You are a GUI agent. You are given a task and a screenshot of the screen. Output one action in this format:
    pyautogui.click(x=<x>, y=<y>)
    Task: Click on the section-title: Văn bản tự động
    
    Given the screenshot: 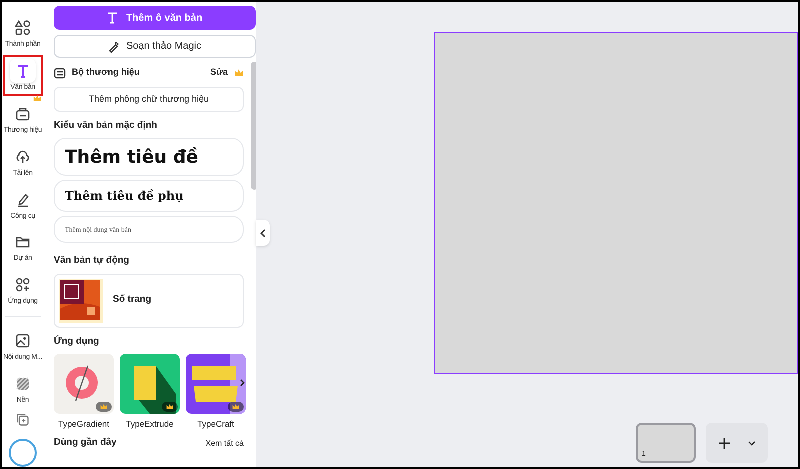 What is the action you would take?
    pyautogui.click(x=92, y=261)
    